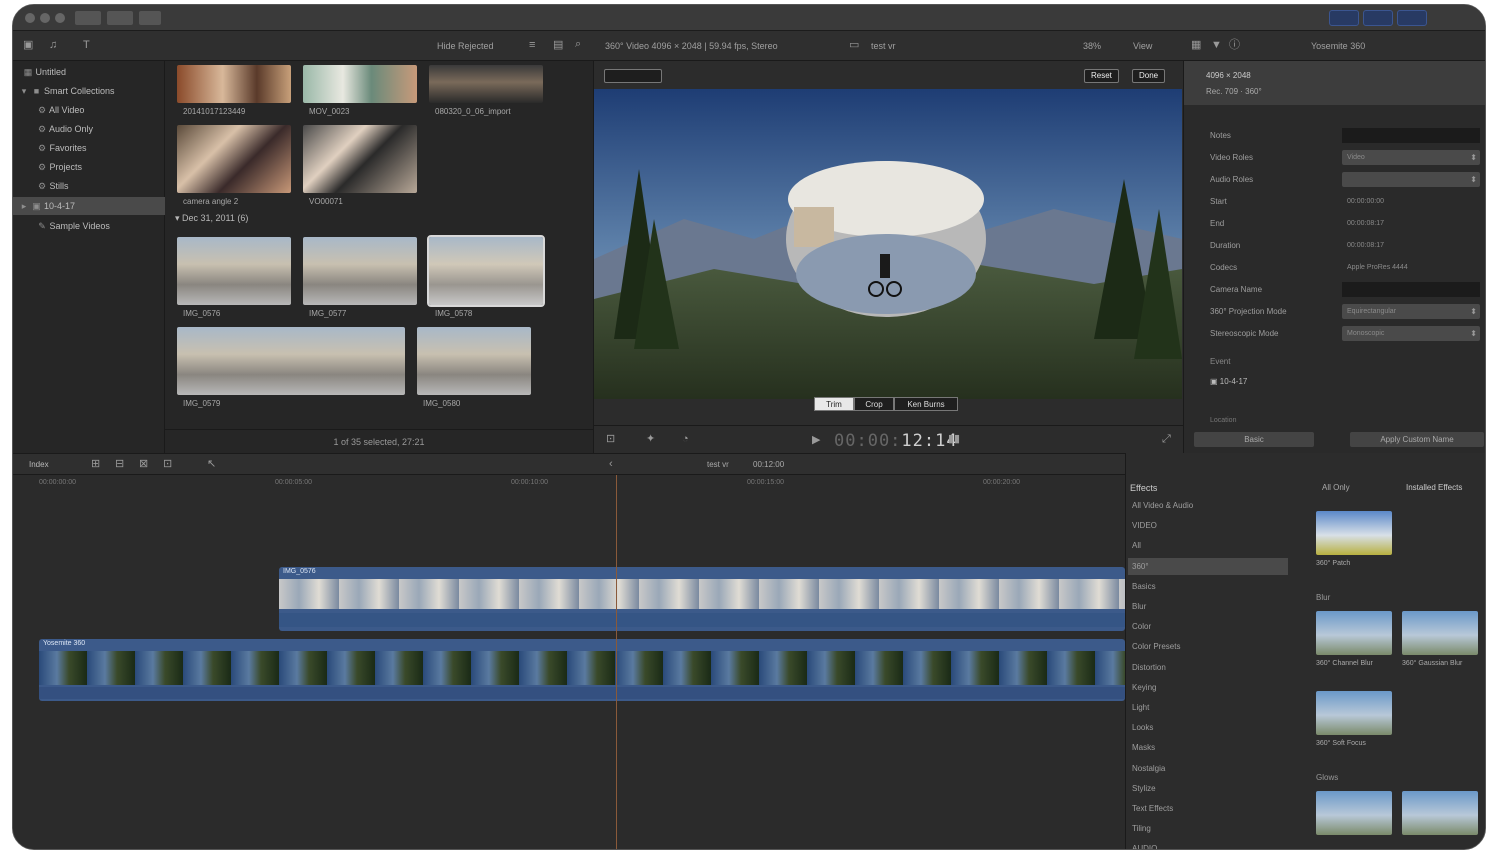 Image resolution: width=1486 pixels, height=855 pixels. What do you see at coordinates (888, 244) in the screenshot?
I see `viewer-image` at bounding box center [888, 244].